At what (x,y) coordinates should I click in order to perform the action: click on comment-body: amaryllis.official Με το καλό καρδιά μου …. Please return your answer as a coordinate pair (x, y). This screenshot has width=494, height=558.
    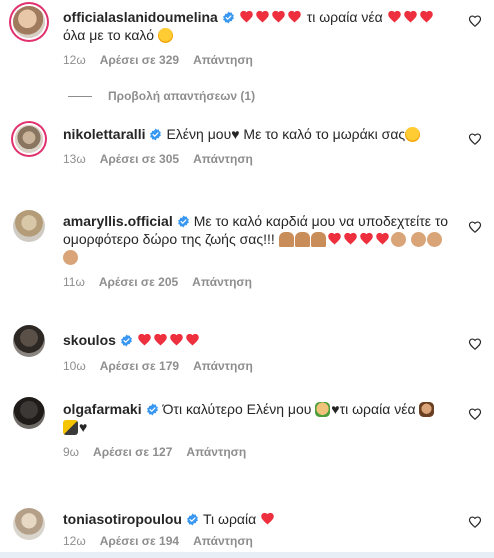
    Looking at the image, I should click on (258, 239).